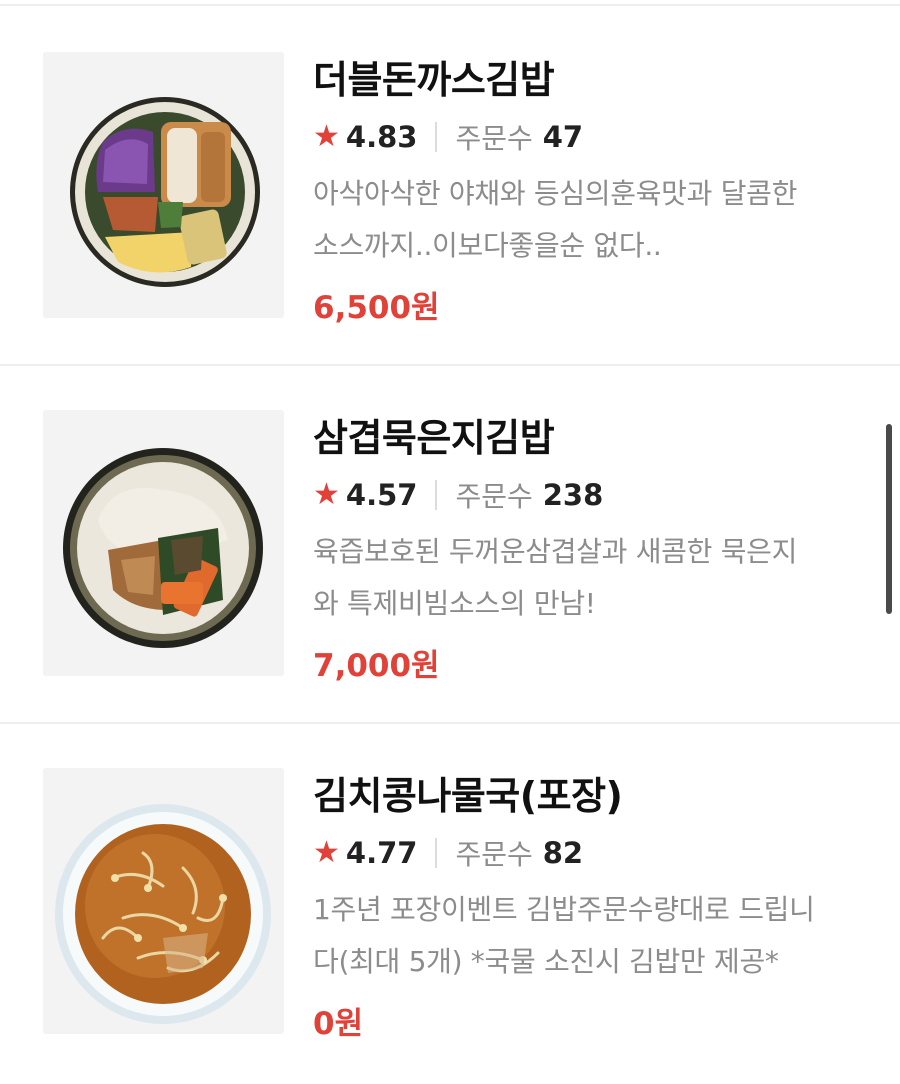 This screenshot has width=900, height=1084. I want to click on menu-item-meta: ★ 4.83 주문수 47, so click(593, 137).